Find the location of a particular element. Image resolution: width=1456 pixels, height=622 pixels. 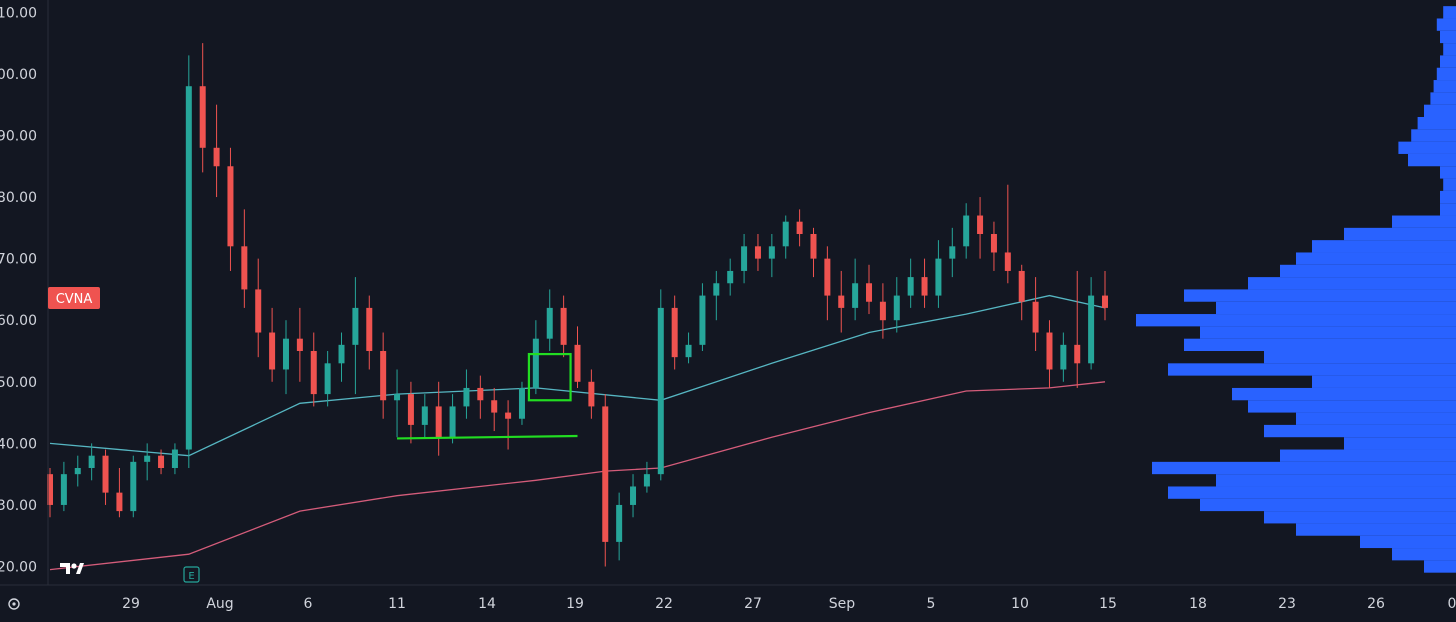

y-tick-label: 80.00 is located at coordinates (18, 198).